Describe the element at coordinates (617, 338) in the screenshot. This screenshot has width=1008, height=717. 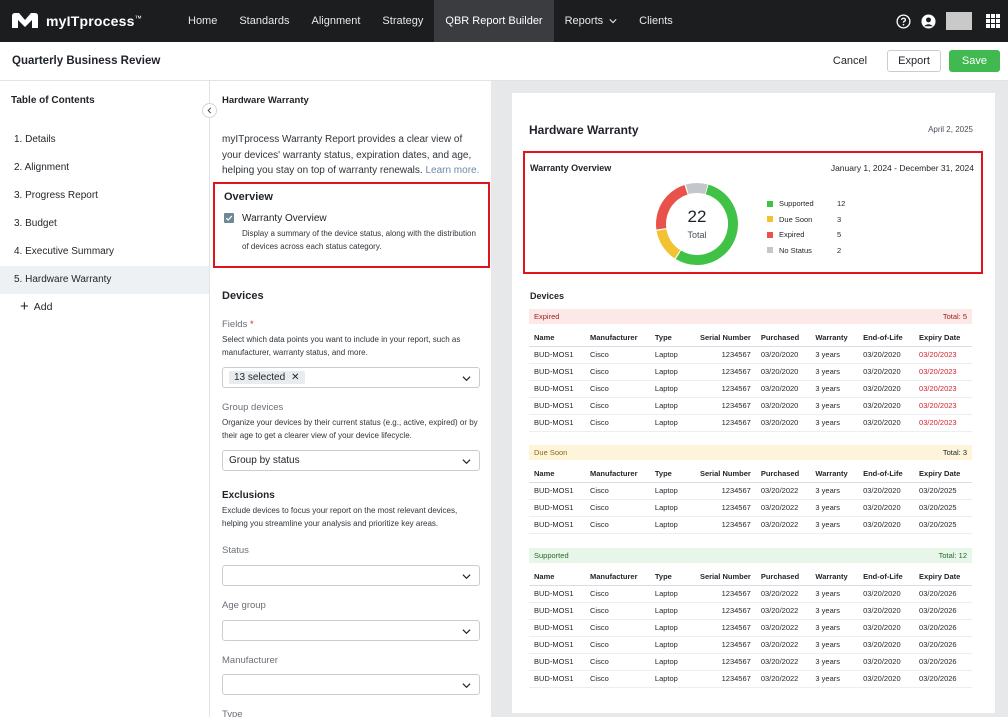
I see `column-header: Manufacturer` at that location.